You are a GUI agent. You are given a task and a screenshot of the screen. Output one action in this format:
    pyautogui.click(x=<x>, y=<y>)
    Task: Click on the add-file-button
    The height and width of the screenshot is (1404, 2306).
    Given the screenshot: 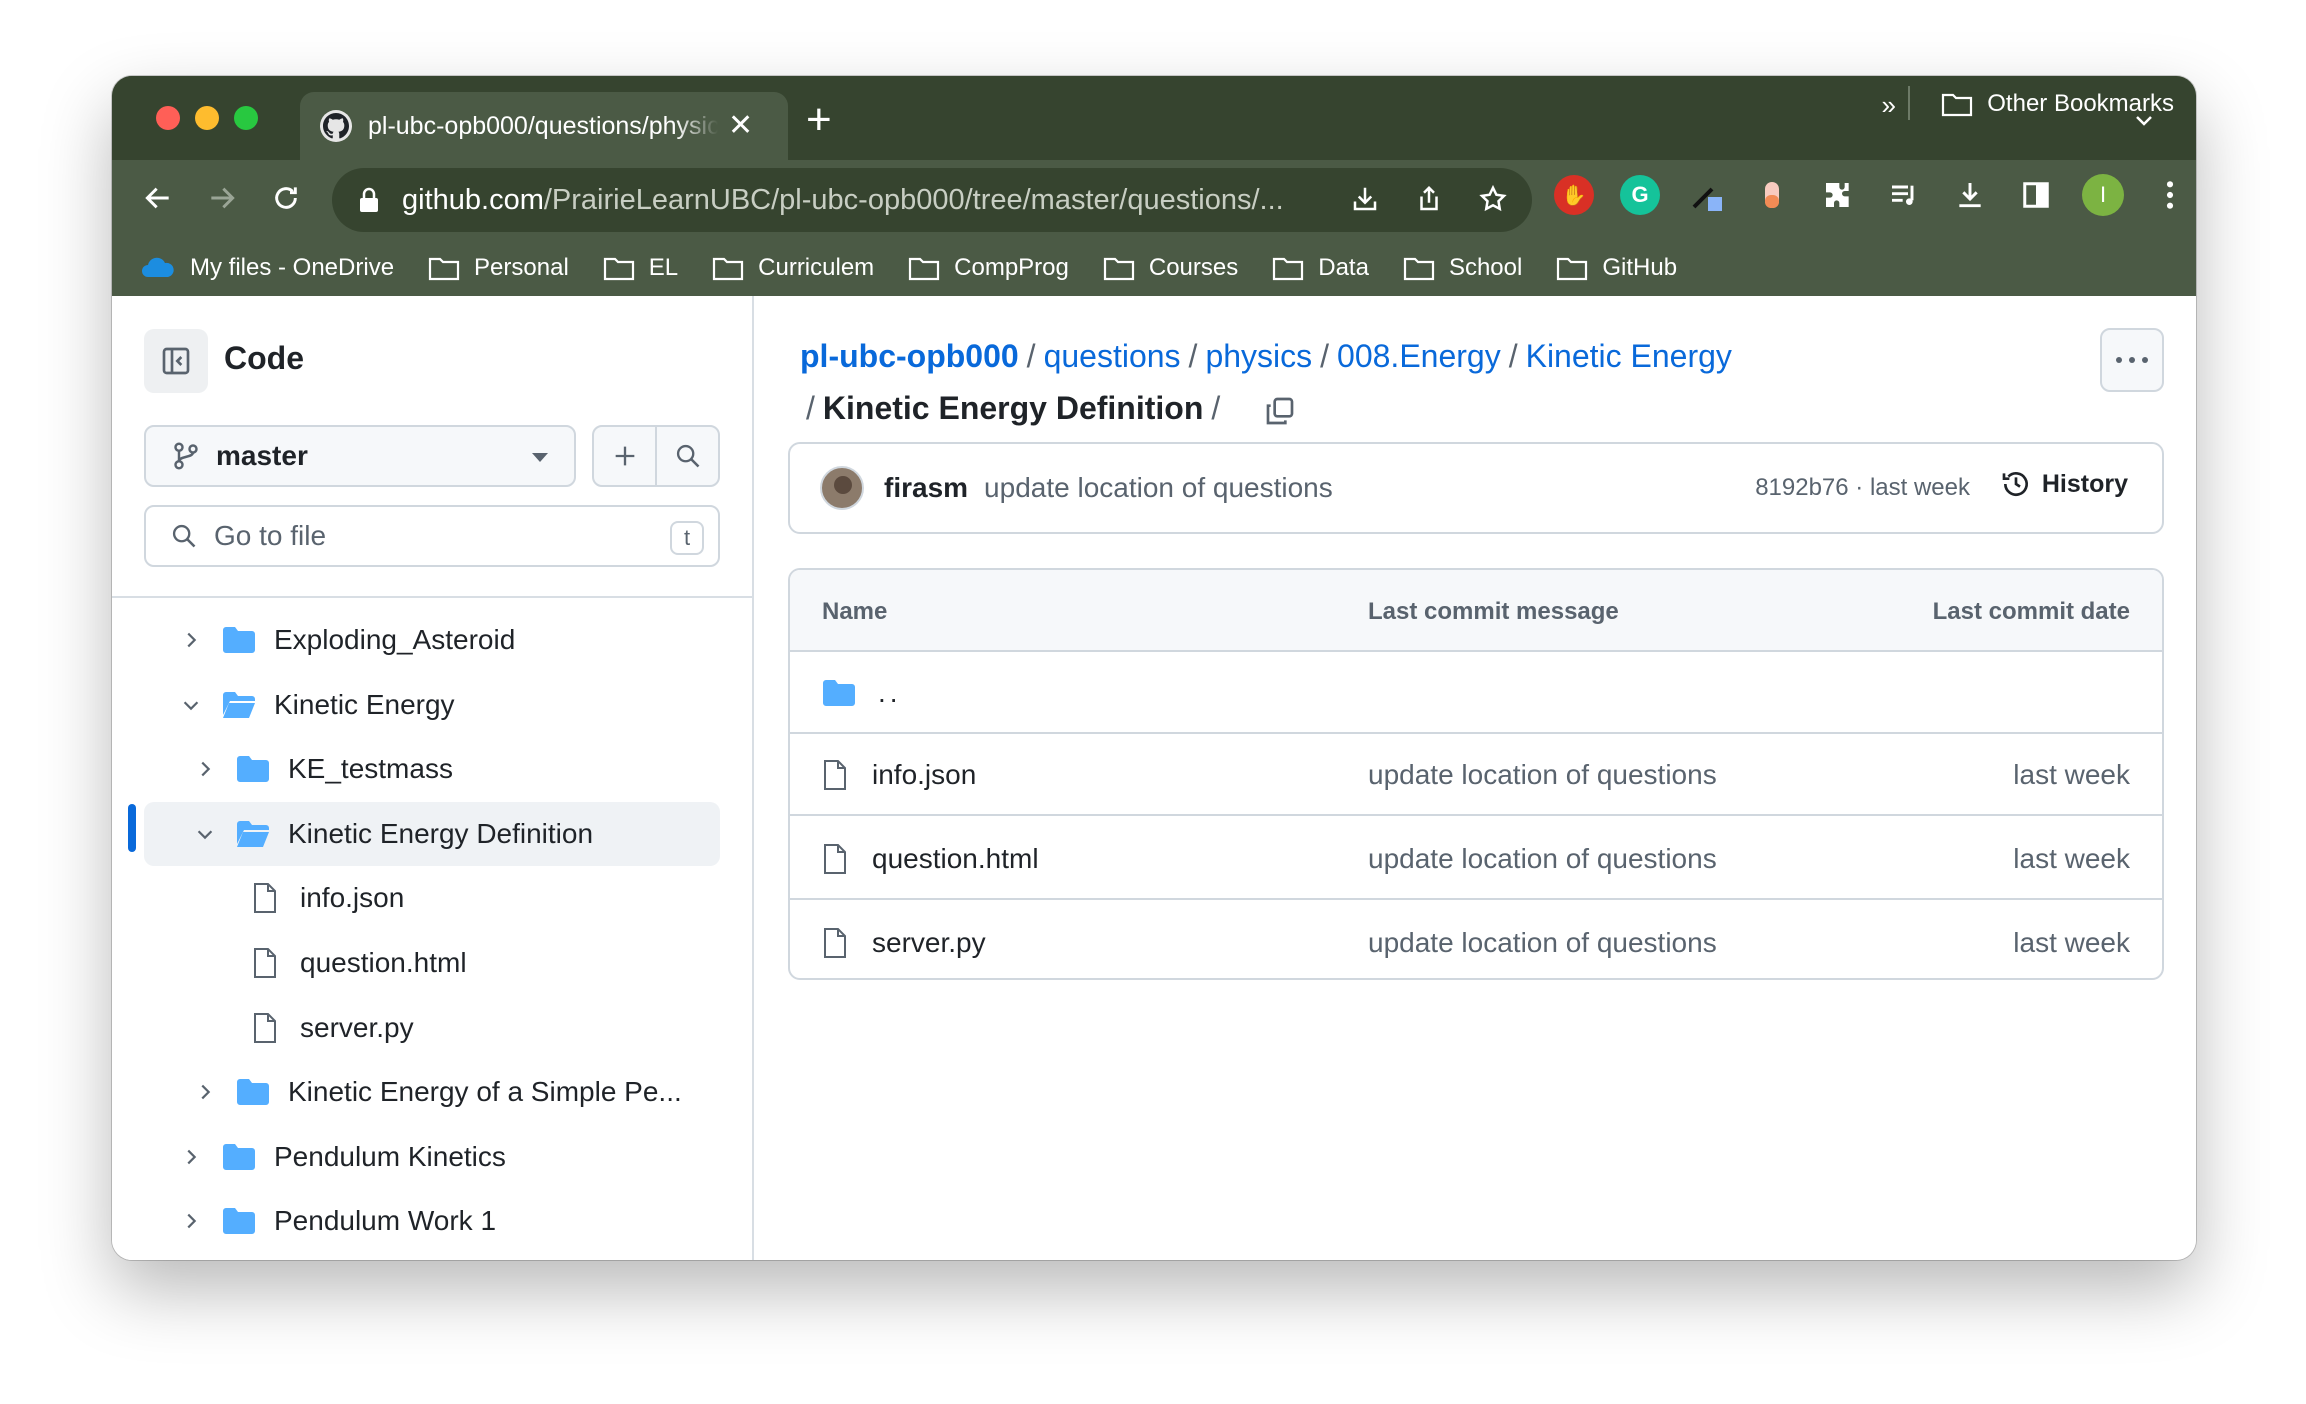 What is the action you would take?
    pyautogui.click(x=625, y=456)
    